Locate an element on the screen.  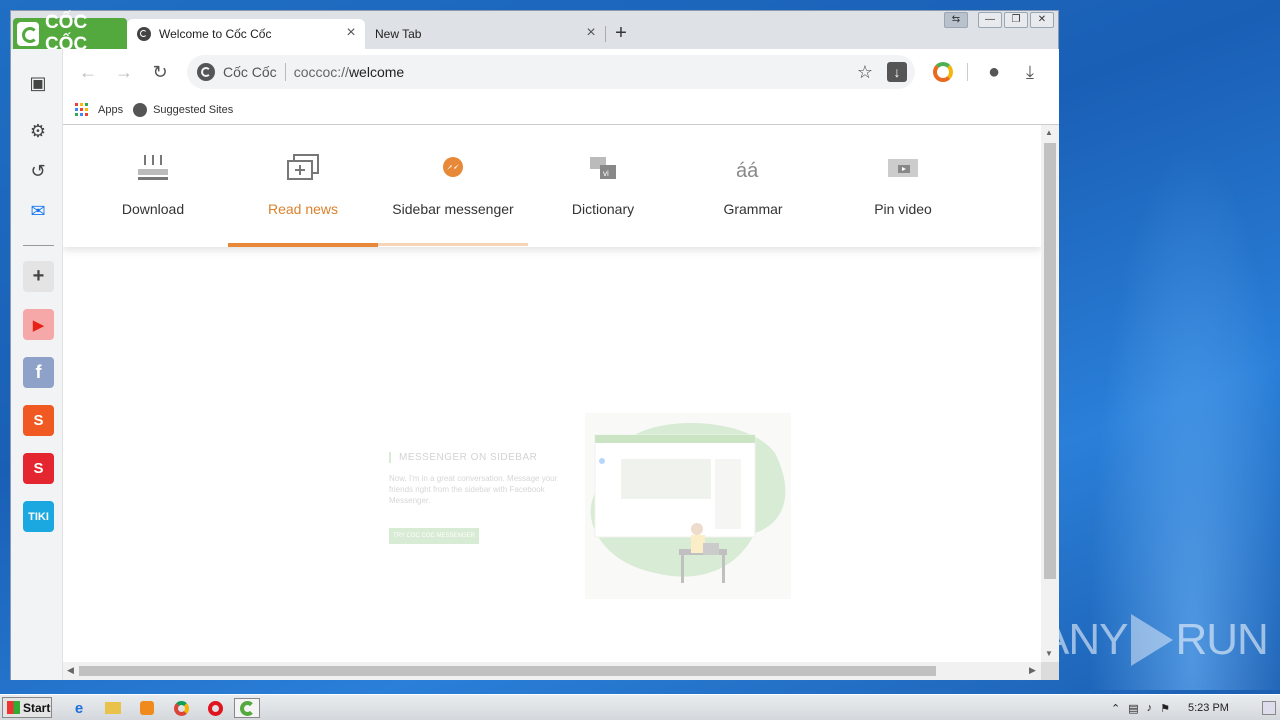
messenger-icon: ✉ is located at coordinates (38, 211).